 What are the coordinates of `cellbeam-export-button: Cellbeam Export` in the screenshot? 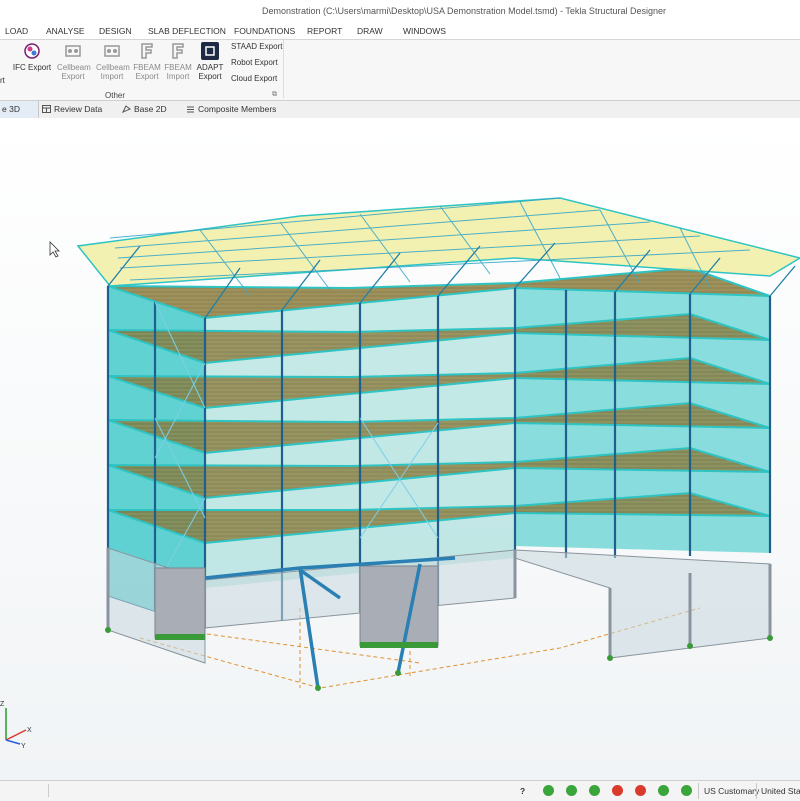 It's located at (74, 61).